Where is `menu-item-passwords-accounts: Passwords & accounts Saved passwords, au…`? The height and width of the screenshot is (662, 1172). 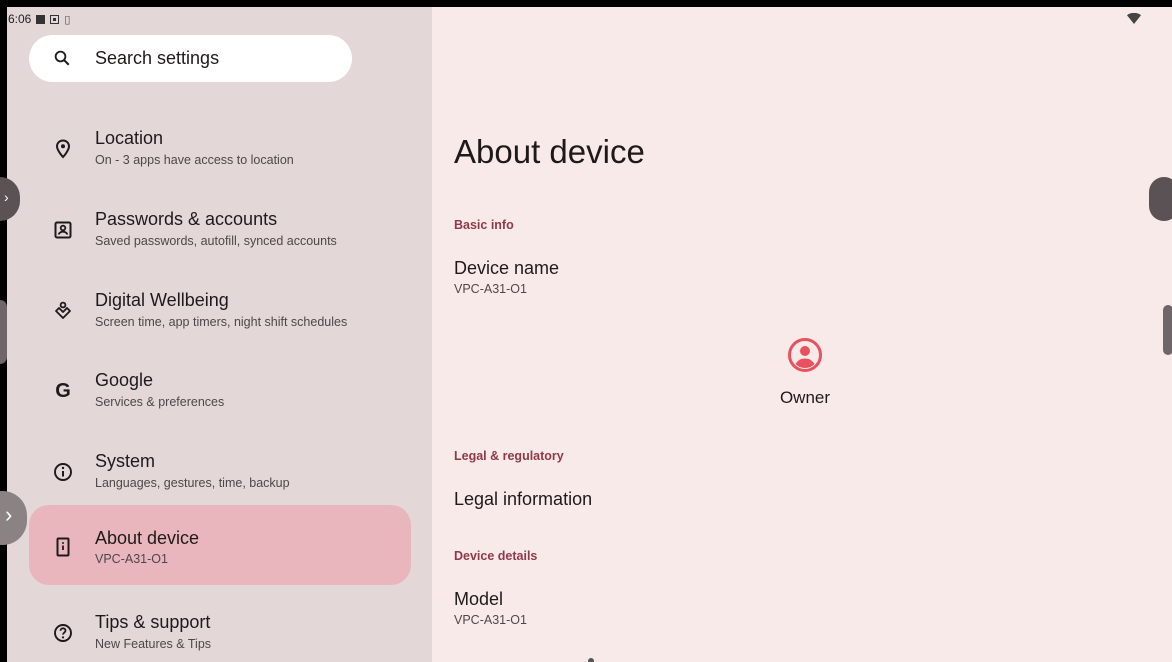
menu-item-passwords-accounts: Passwords & accounts Saved passwords, au… is located at coordinates (220, 231).